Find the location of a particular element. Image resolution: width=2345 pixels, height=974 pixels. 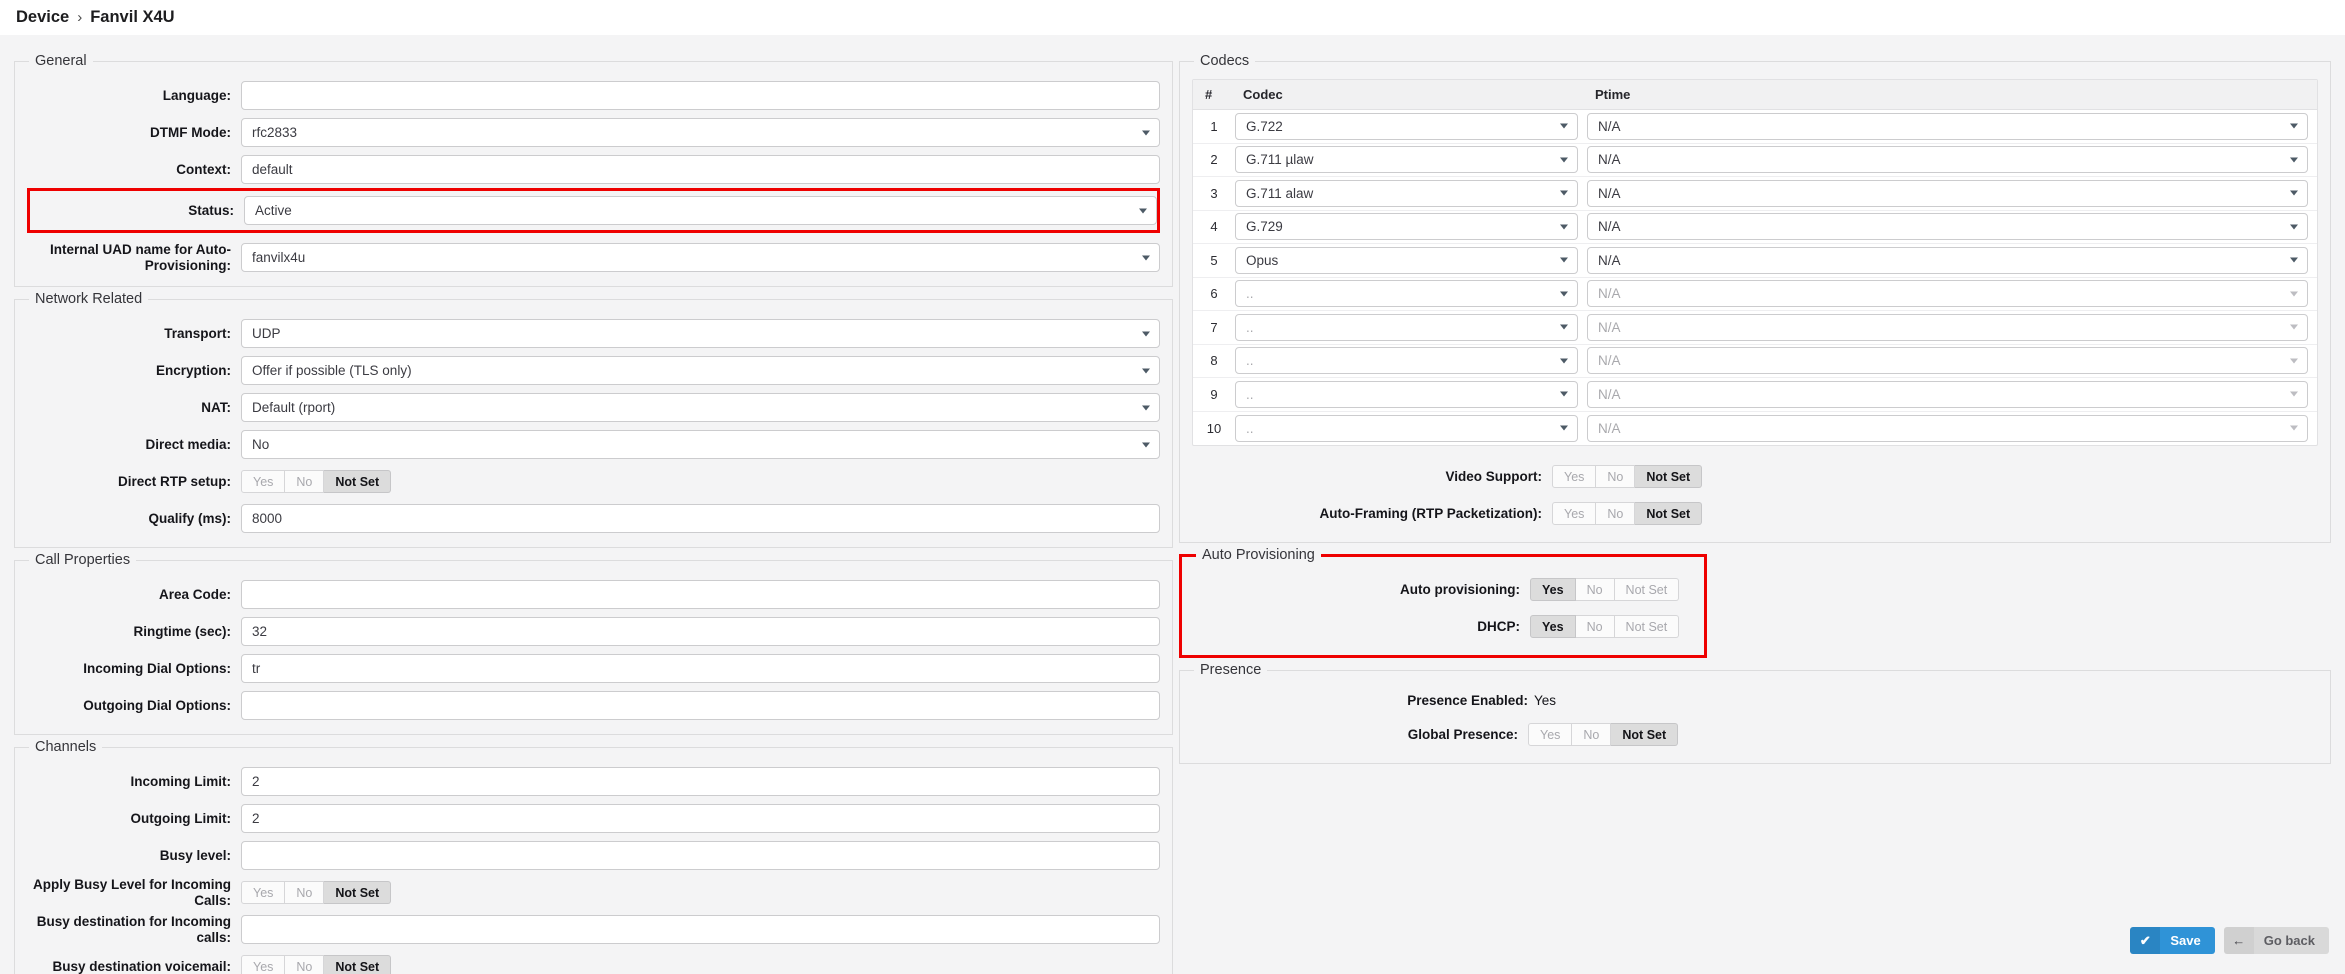

input-language is located at coordinates (700, 95).